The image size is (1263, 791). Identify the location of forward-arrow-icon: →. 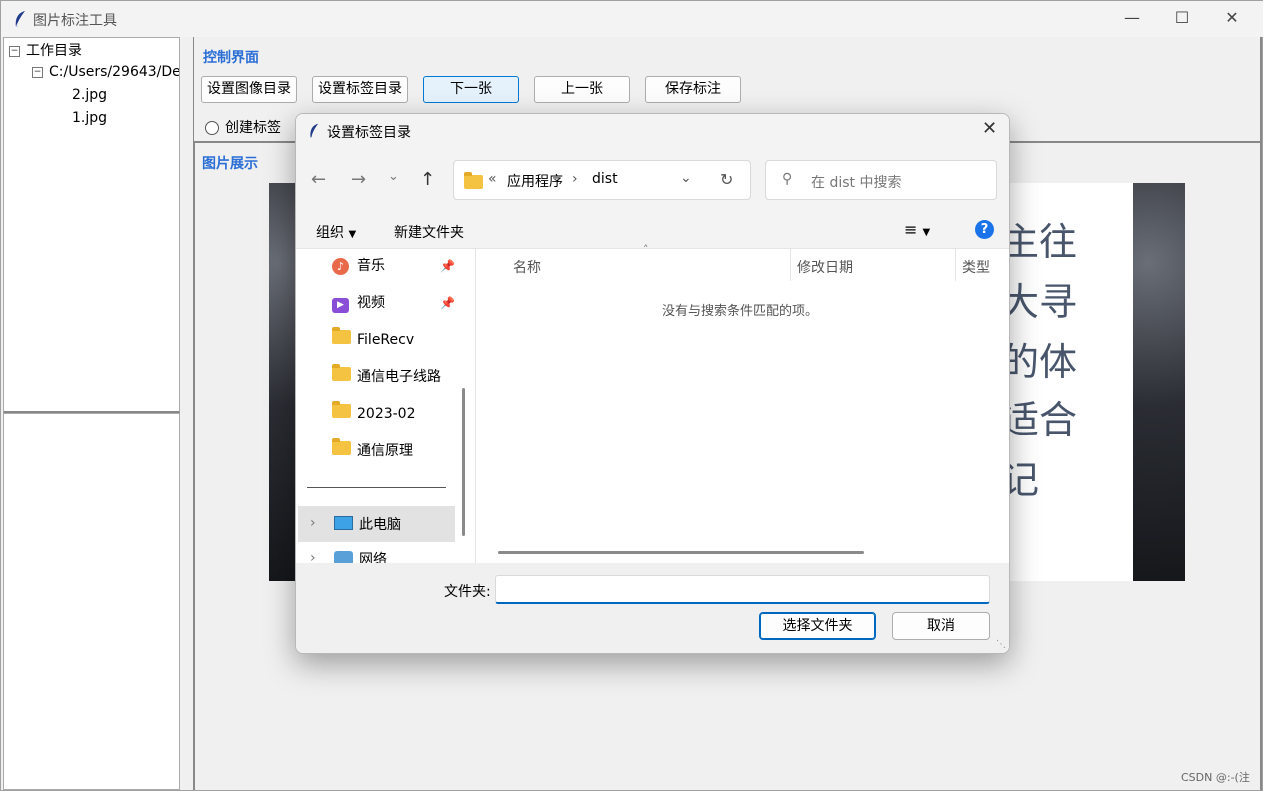
(358, 179).